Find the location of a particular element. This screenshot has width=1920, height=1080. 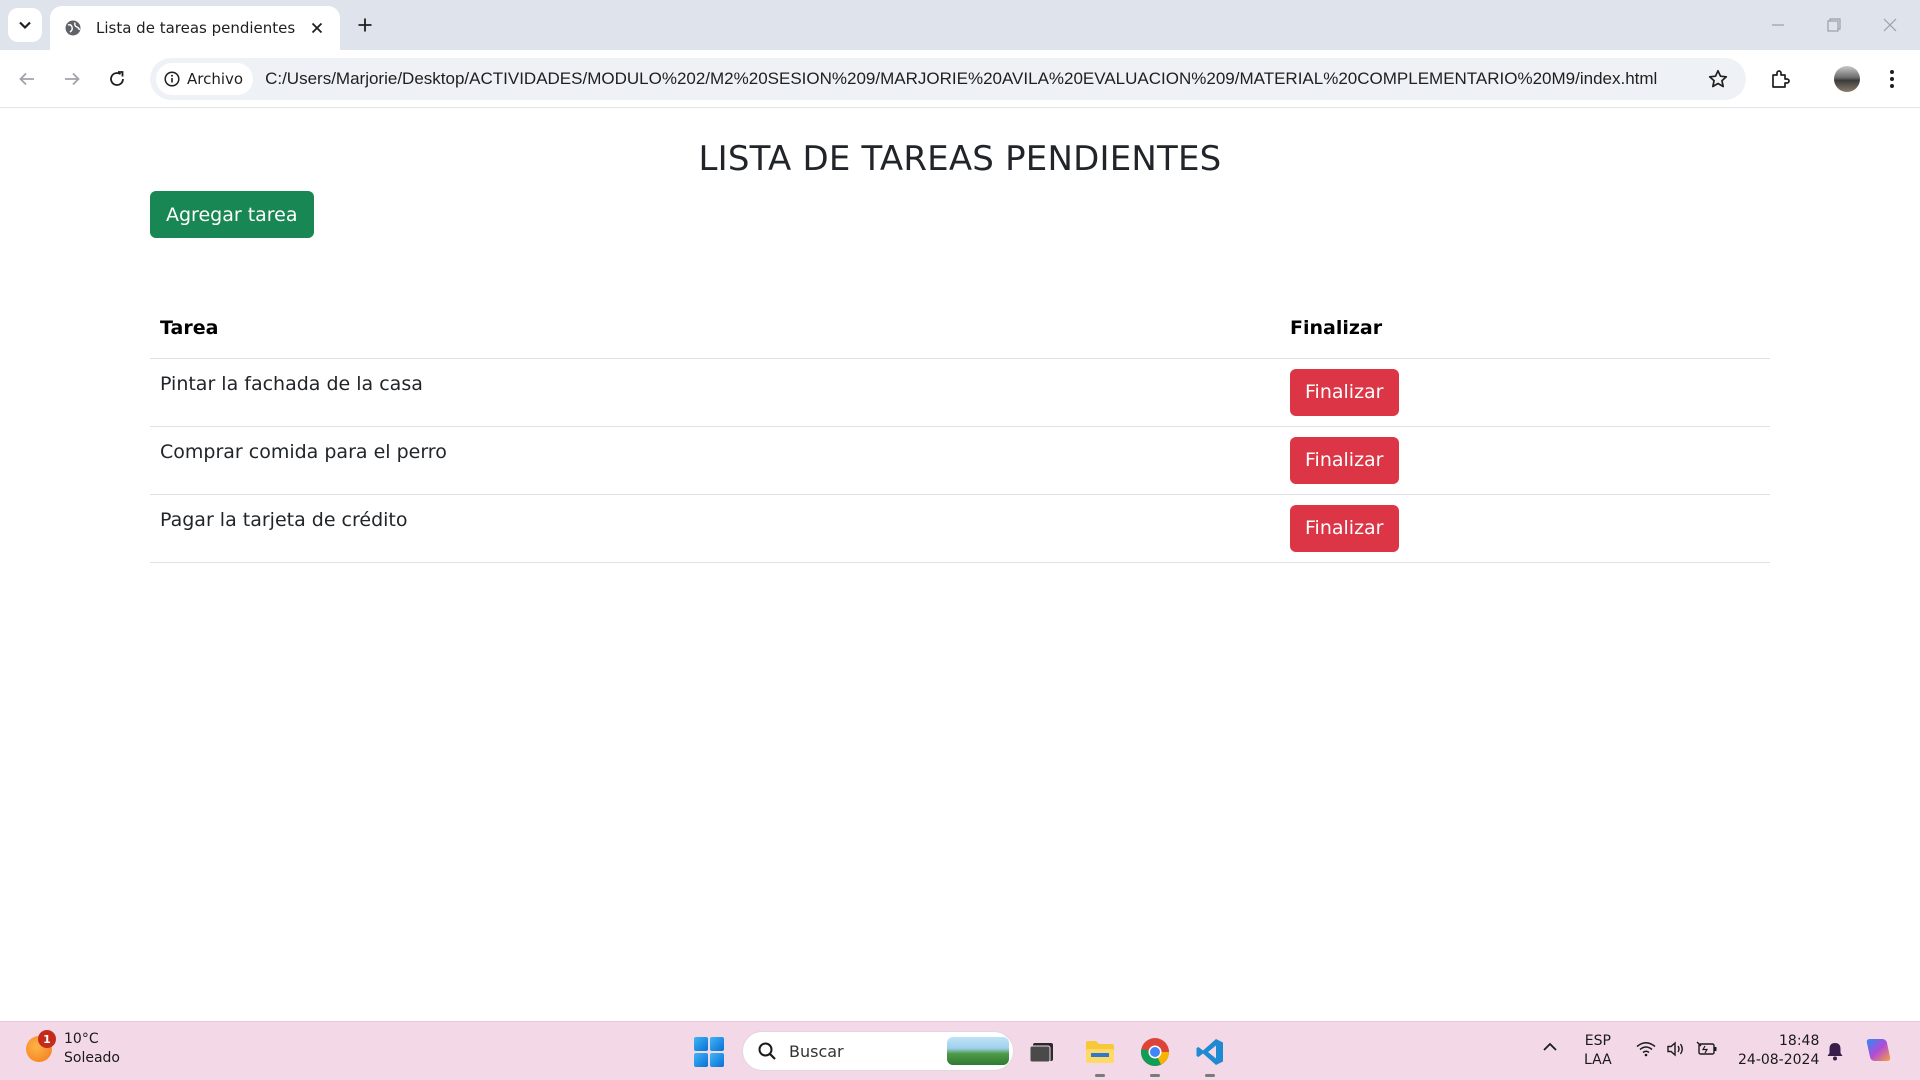

arrow-right-icon is located at coordinates (72, 79).